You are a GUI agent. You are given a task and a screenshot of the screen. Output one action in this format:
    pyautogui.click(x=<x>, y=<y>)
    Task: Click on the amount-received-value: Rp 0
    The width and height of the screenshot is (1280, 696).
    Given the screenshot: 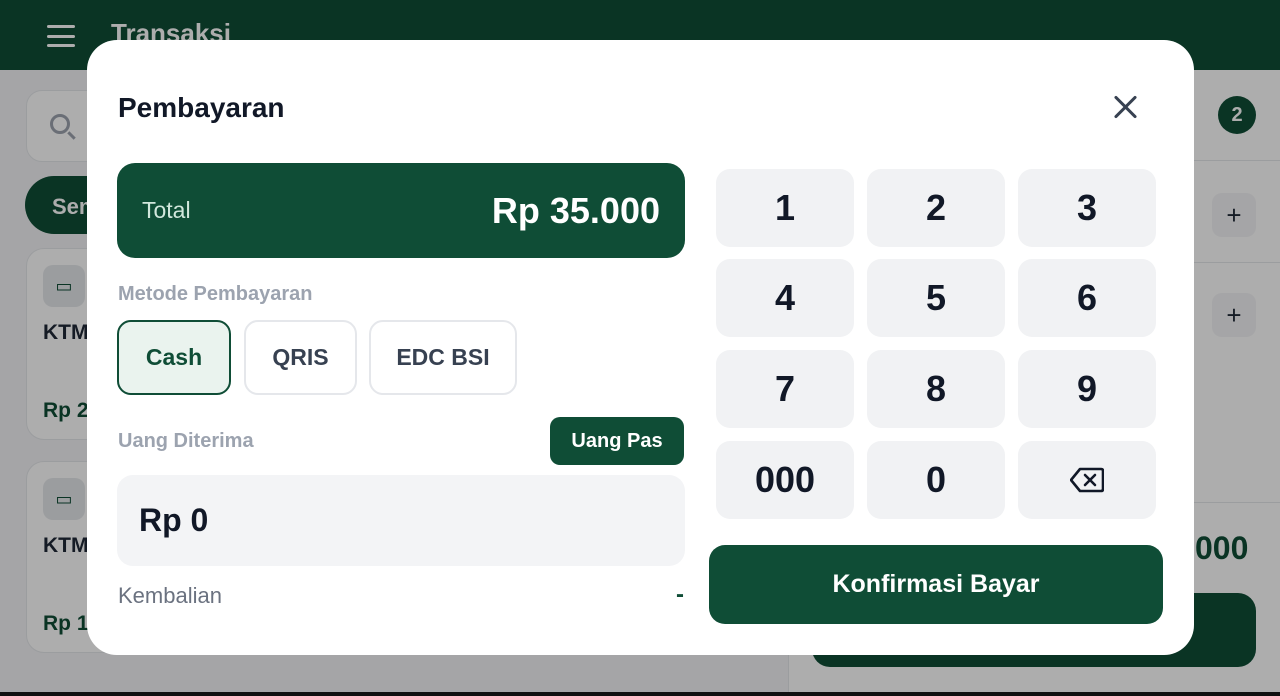 What is the action you would take?
    pyautogui.click(x=174, y=520)
    